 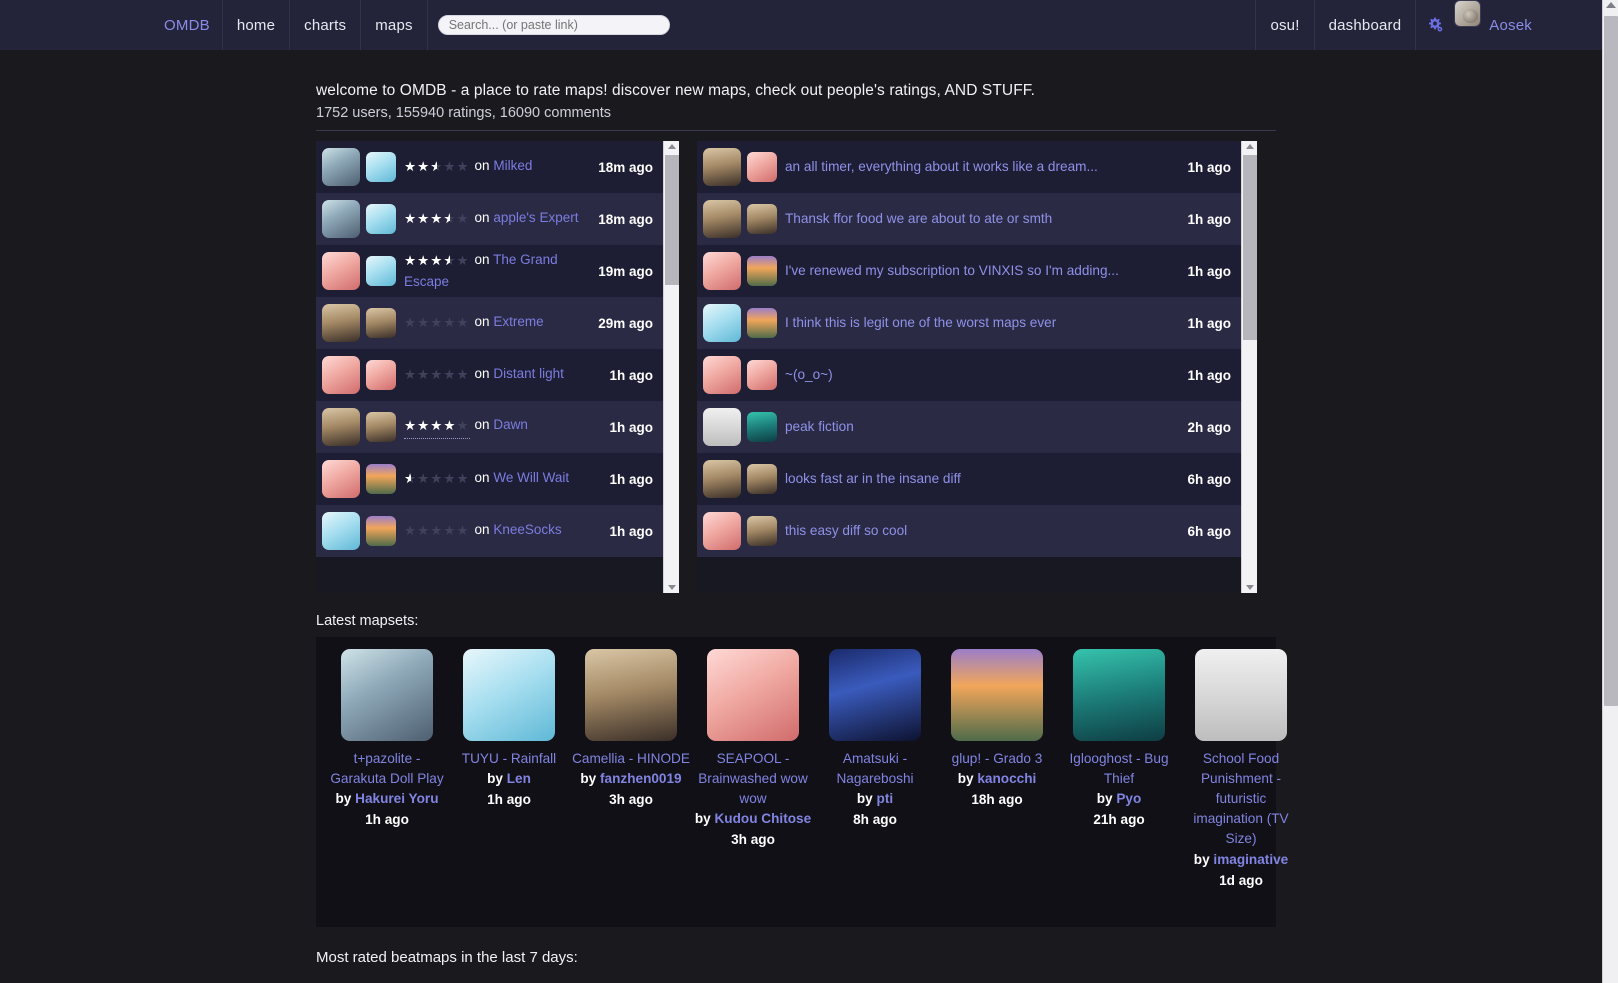 What do you see at coordinates (518, 321) in the screenshot?
I see `beatmap-link: Extreme` at bounding box center [518, 321].